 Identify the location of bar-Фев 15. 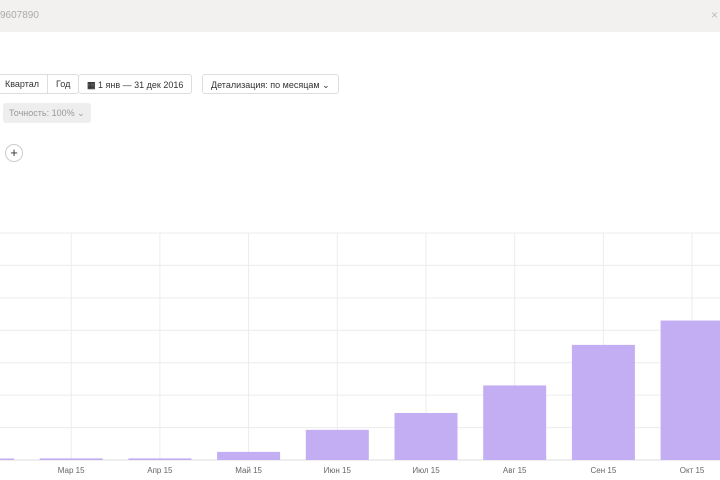
(7, 459).